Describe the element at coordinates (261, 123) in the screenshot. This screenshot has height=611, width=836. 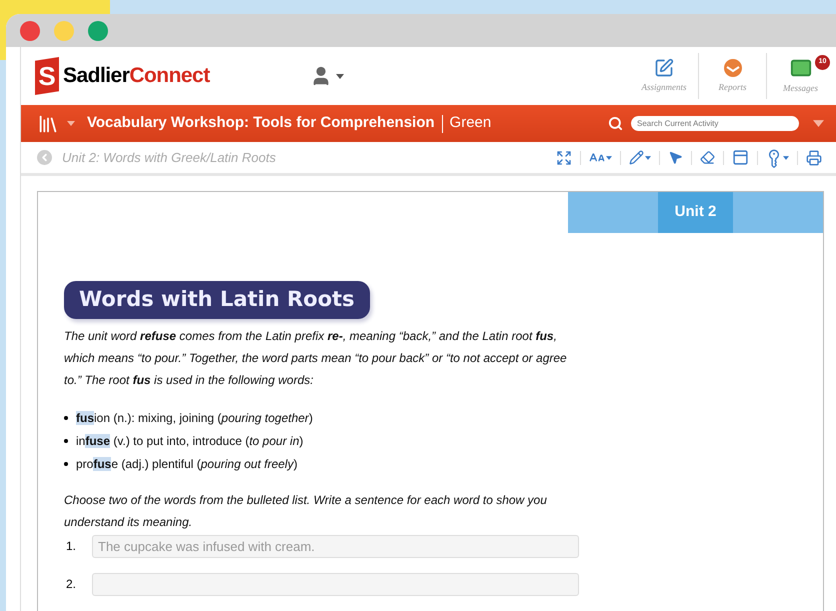
I see `course-title: Vocabulary Workshop: Tools for Comprehension` at that location.